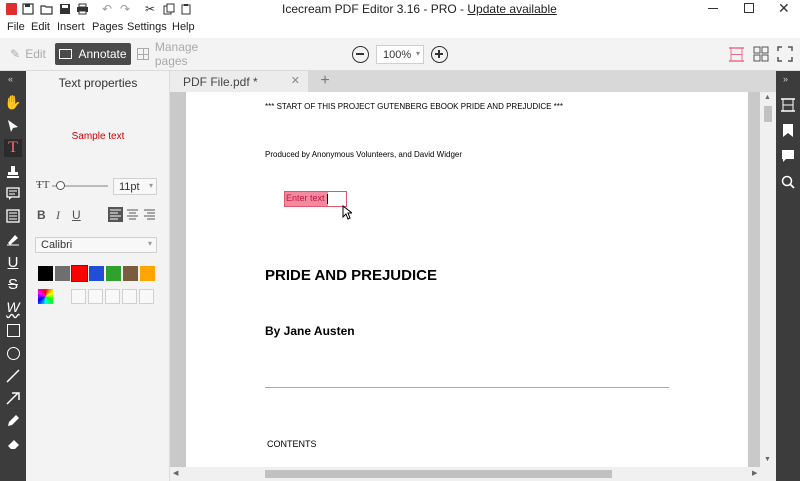 The height and width of the screenshot is (481, 800). I want to click on disk-icon, so click(65, 9).